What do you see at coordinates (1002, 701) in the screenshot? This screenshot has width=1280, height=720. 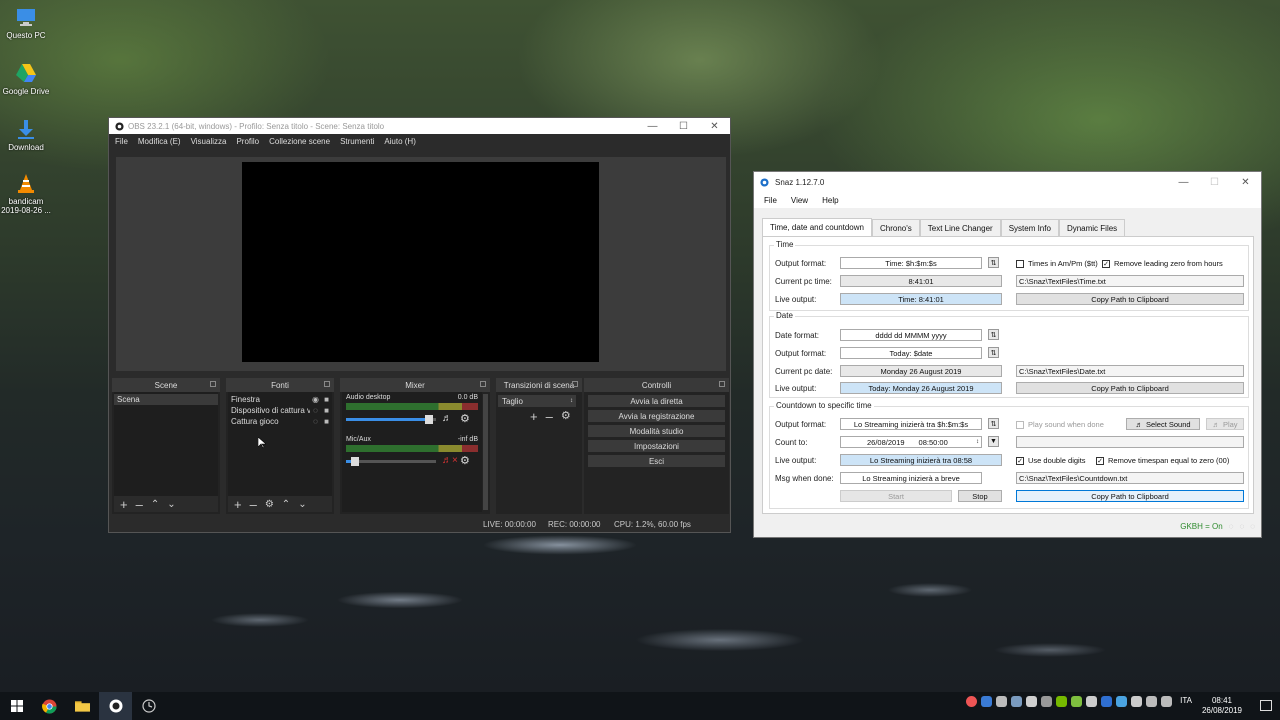 I see `tray-mic-icon` at bounding box center [1002, 701].